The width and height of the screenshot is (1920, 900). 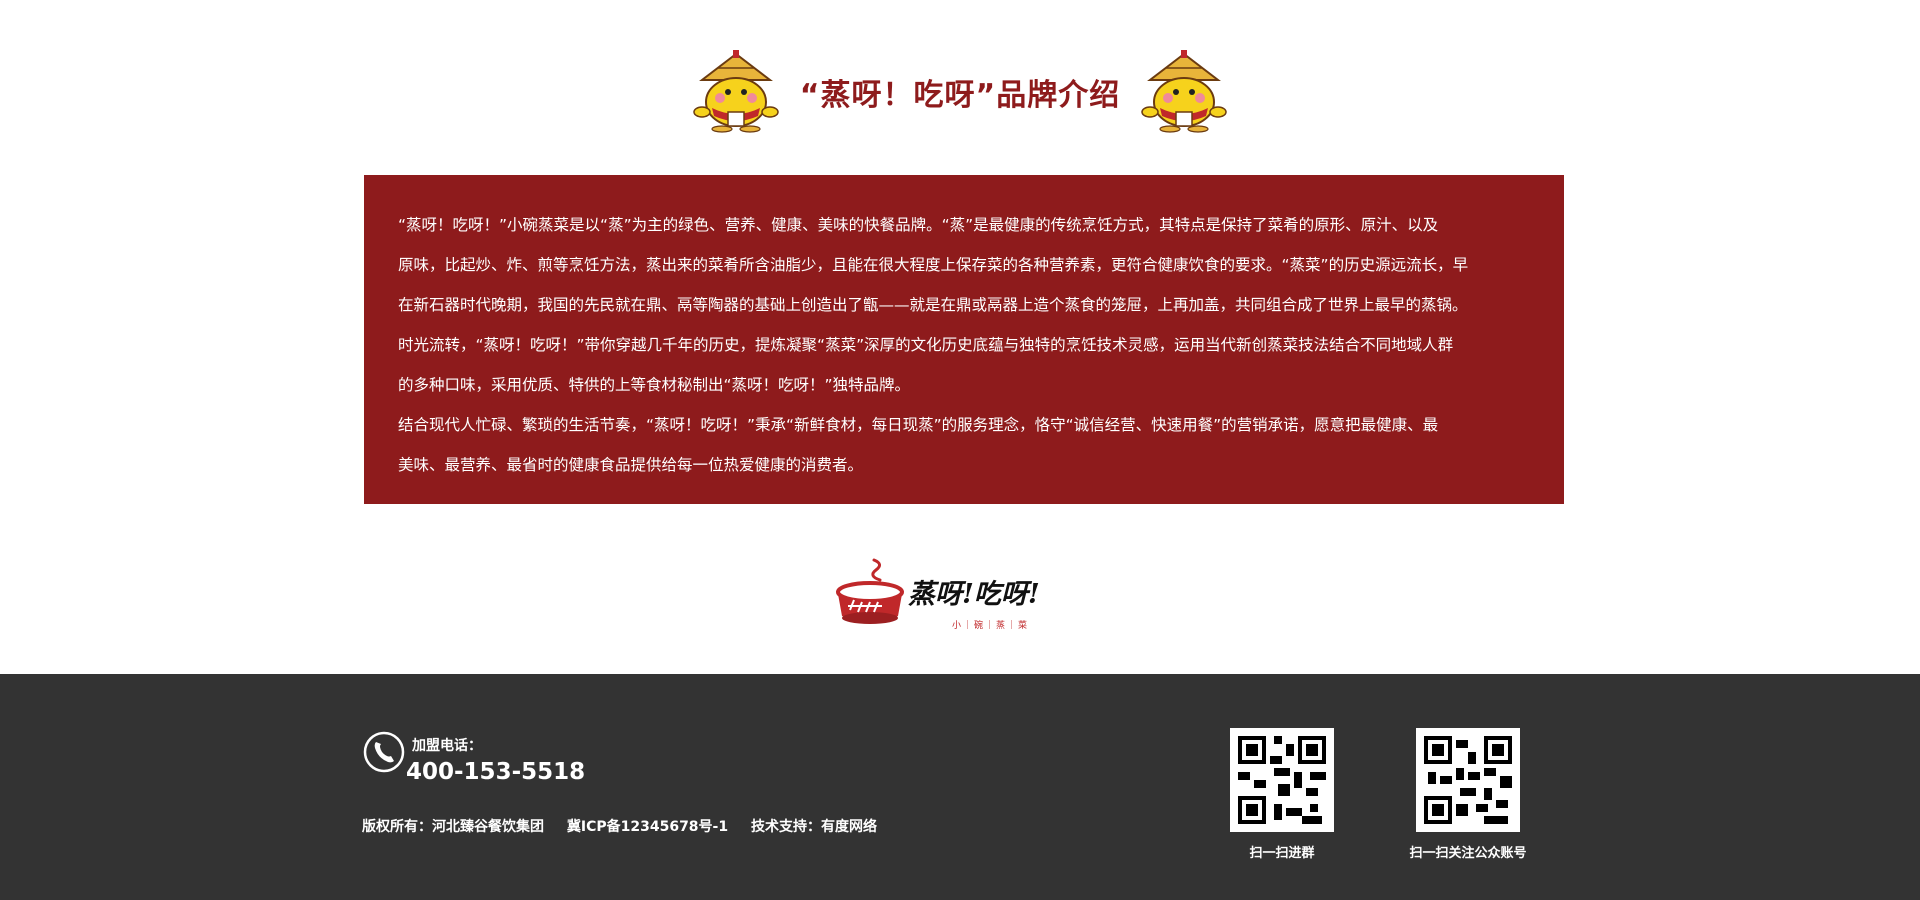 I want to click on qr-caption: 扫一扫关注公众账号, so click(x=1468, y=853).